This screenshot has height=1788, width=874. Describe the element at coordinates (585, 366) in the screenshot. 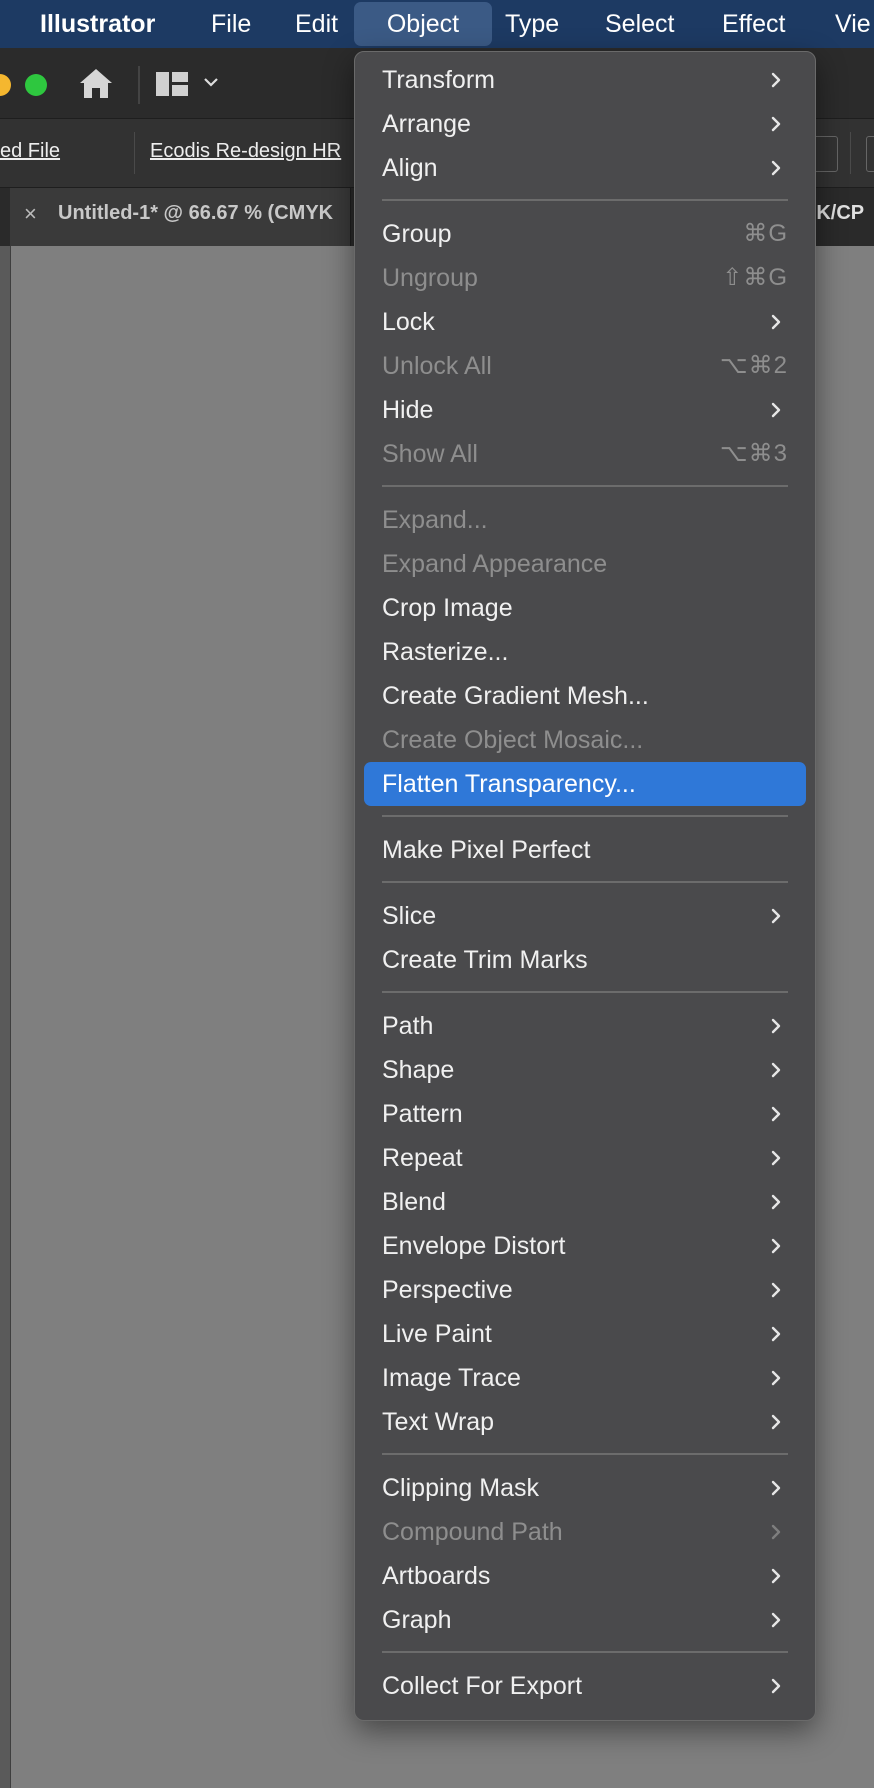

I see `menu-item-unlock-all: Unlock All ⌥⌘2` at that location.